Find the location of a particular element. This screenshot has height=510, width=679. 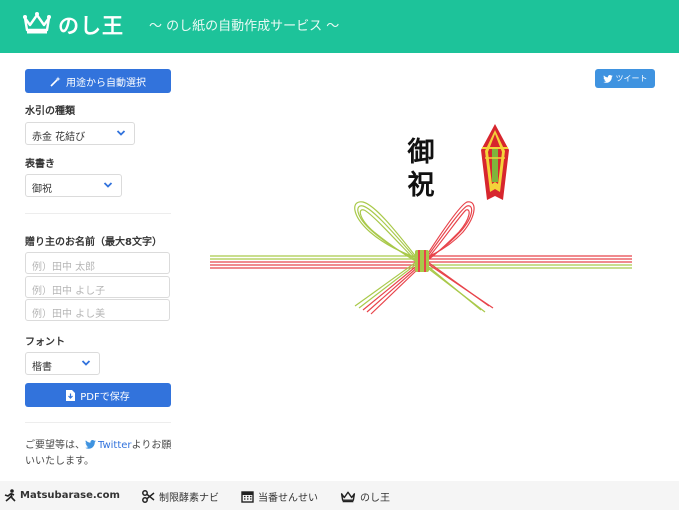

file-download-icon is located at coordinates (71, 395).